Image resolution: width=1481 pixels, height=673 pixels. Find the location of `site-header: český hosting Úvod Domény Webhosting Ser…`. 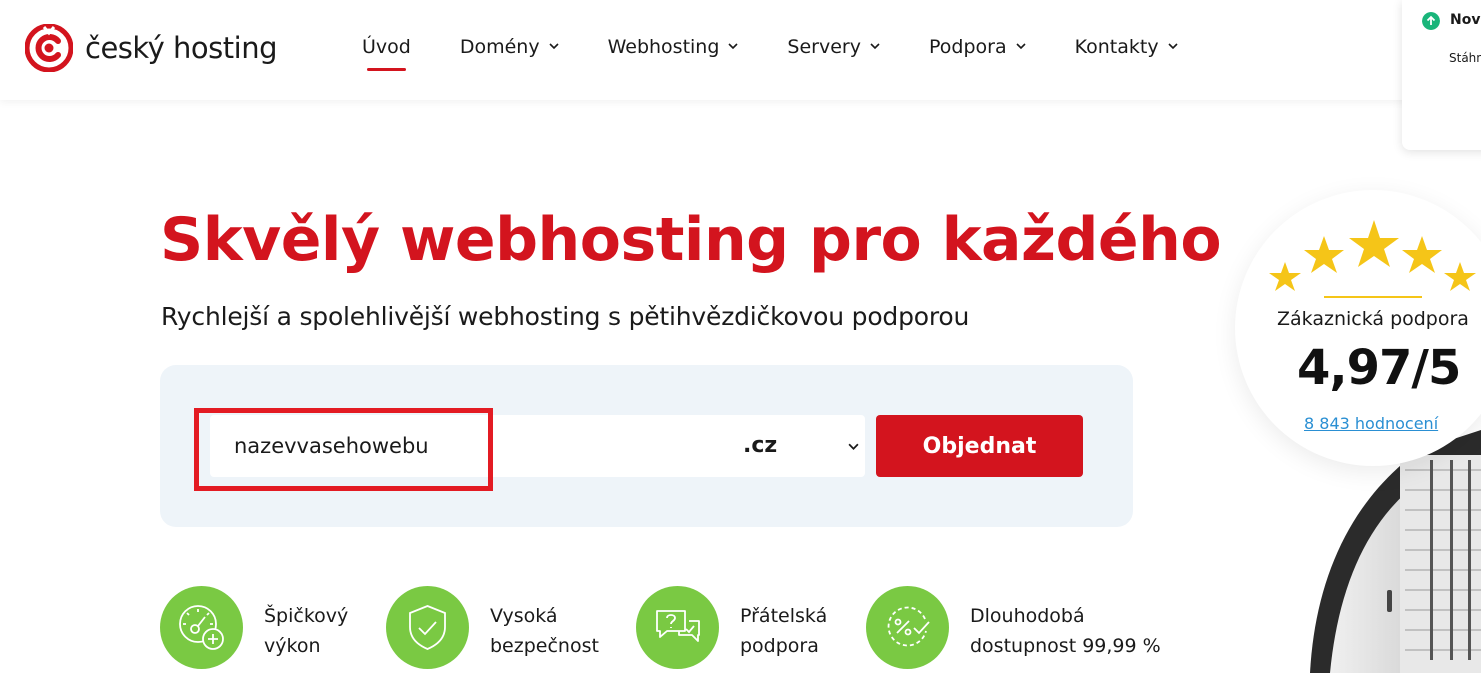

site-header: český hosting Úvod Domény Webhosting Ser… is located at coordinates (740, 50).